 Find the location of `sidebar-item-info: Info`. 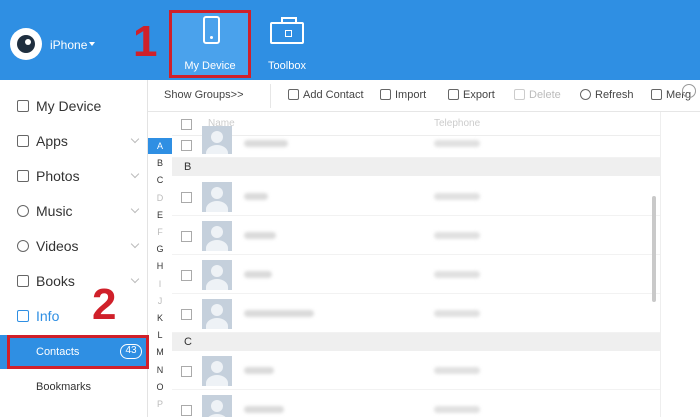

sidebar-item-info: Info is located at coordinates (74, 316).